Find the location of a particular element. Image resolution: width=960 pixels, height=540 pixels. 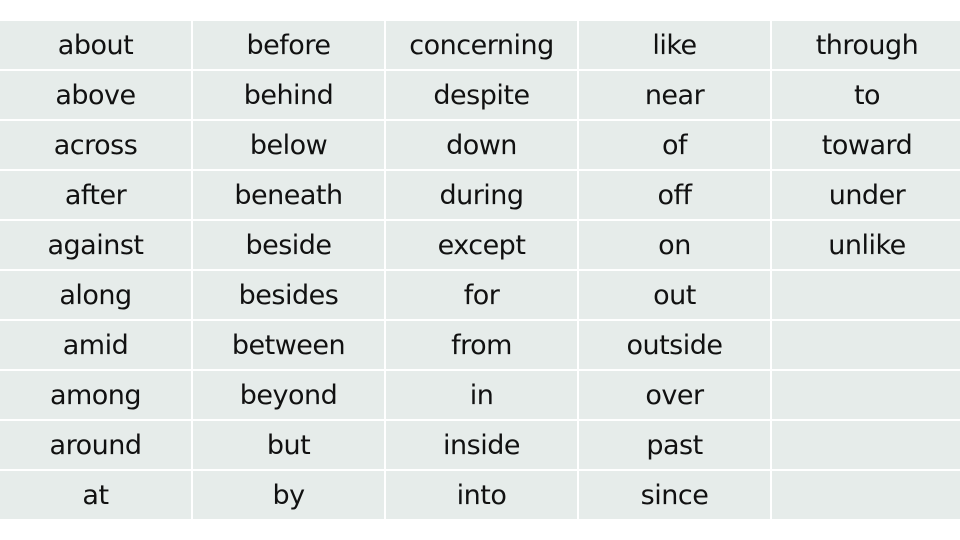

table-cell: past is located at coordinates (674, 445).